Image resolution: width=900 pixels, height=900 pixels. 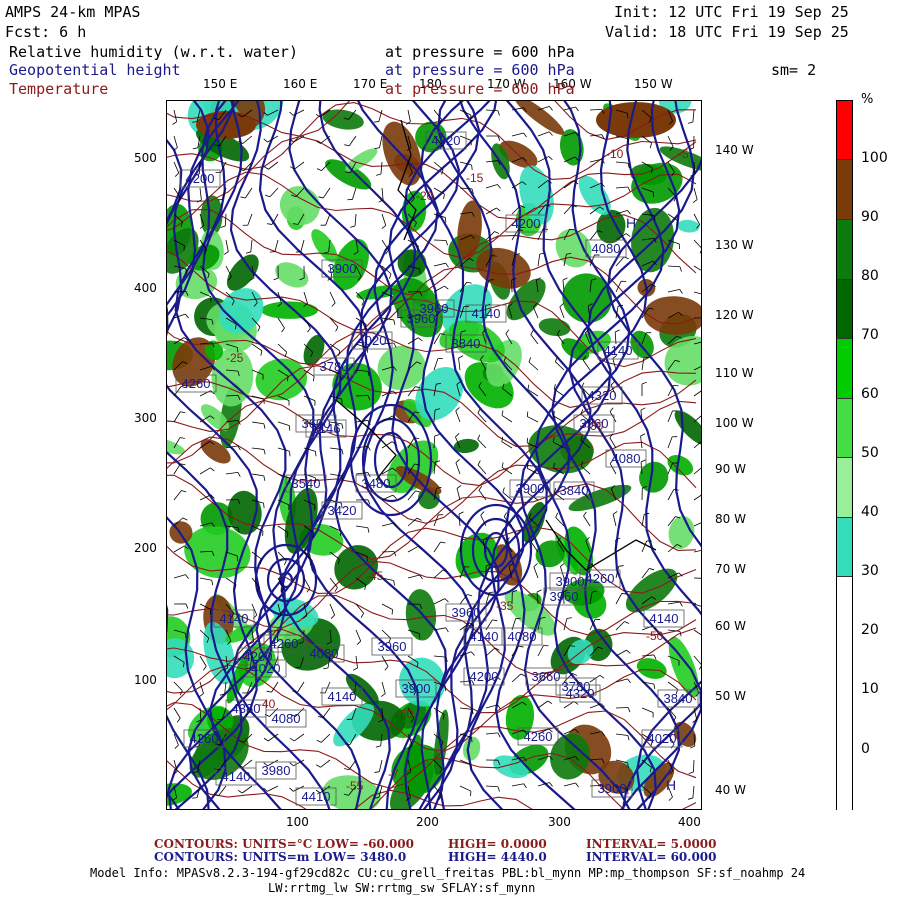 I want to click on model-title: AMPS 24-km MPAS, so click(x=73, y=12).